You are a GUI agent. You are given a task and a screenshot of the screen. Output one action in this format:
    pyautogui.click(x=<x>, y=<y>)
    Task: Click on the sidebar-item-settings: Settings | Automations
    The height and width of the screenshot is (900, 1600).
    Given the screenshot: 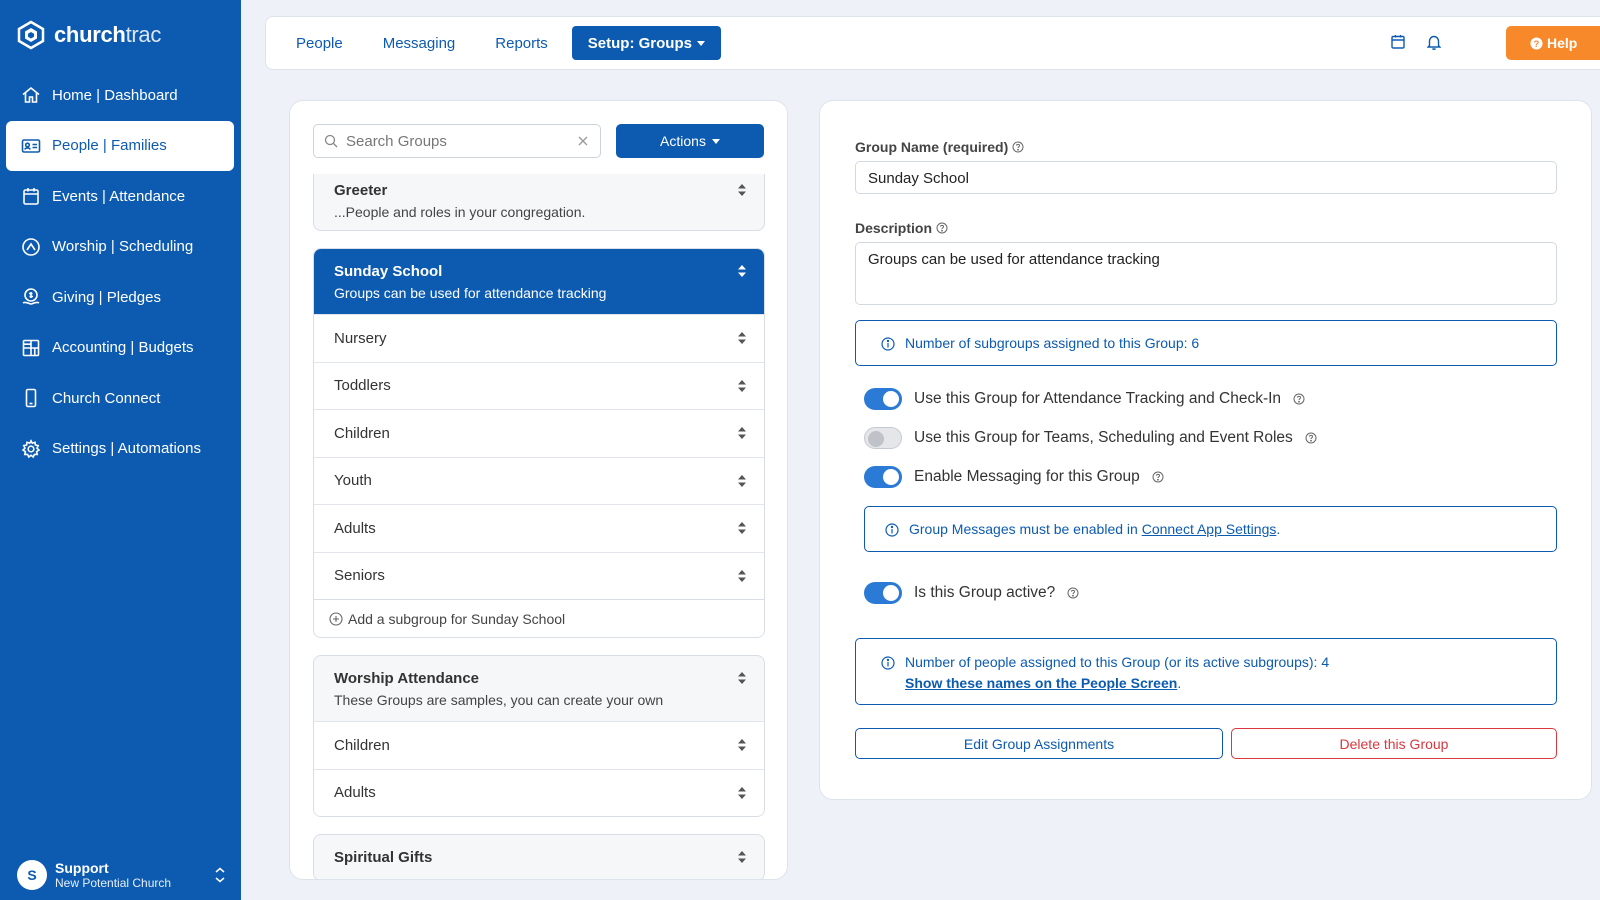 What is the action you would take?
    pyautogui.click(x=120, y=449)
    